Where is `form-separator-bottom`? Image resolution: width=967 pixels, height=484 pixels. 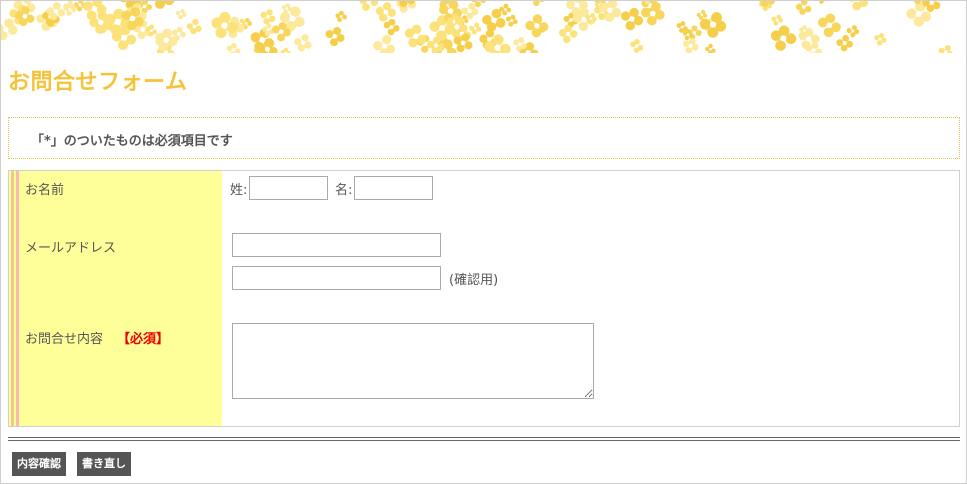
form-separator-bottom is located at coordinates (484, 440).